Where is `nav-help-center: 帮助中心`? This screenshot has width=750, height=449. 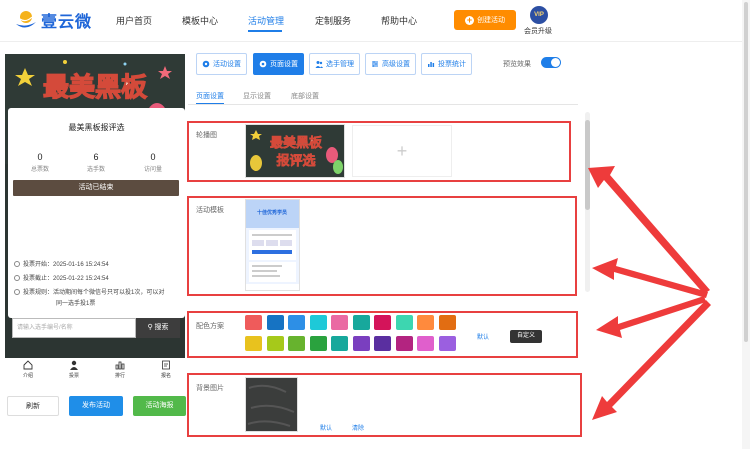
nav-help-center: 帮助中心 is located at coordinates (399, 20).